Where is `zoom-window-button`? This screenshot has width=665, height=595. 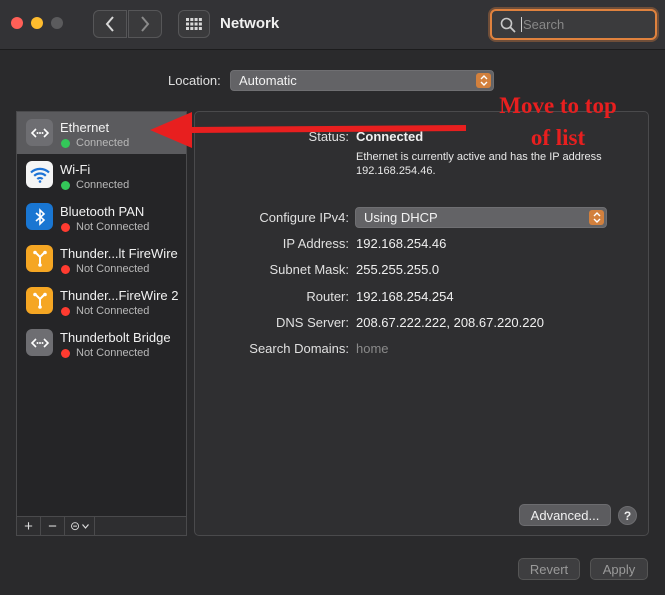
zoom-window-button is located at coordinates (57, 23).